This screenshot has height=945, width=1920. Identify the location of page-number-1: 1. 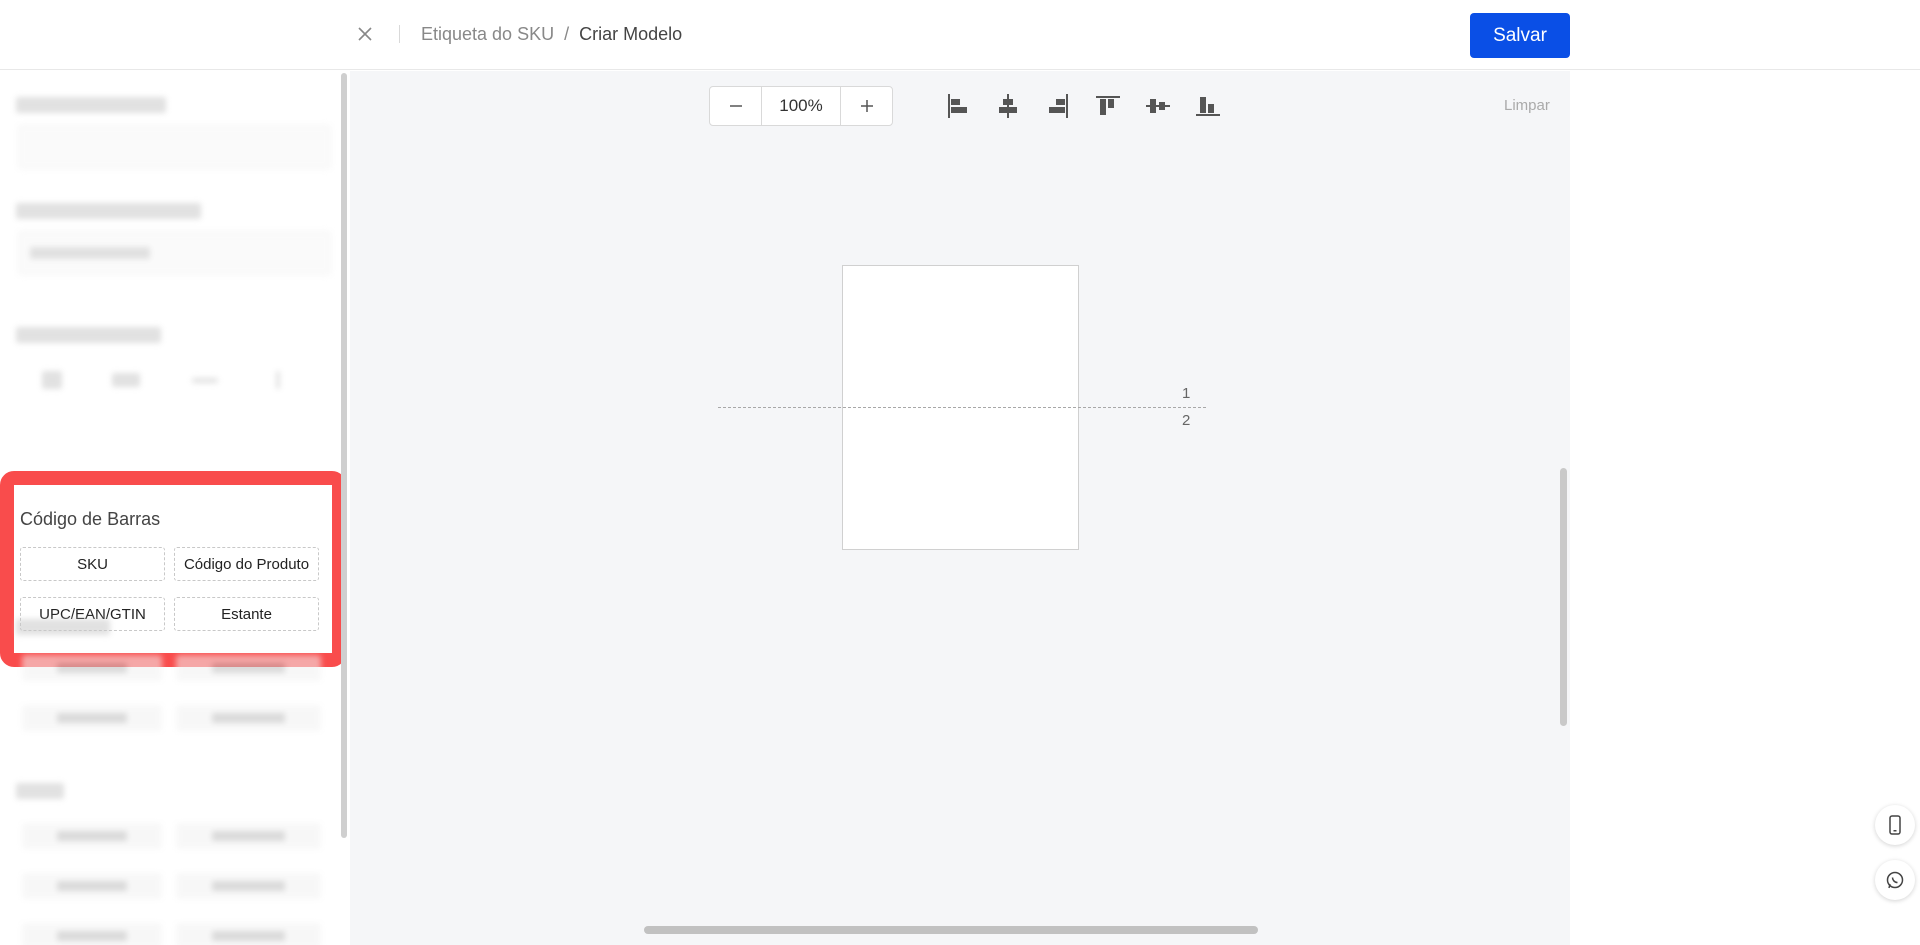
(1186, 393).